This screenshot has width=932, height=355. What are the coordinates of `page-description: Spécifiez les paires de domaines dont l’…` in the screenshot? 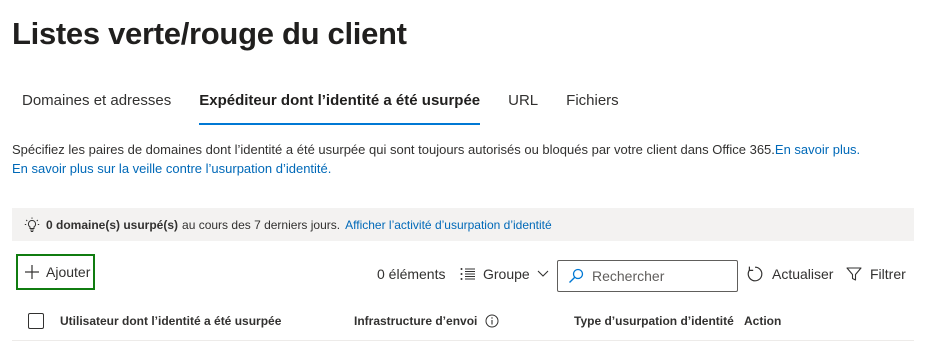 It's located at (462, 159).